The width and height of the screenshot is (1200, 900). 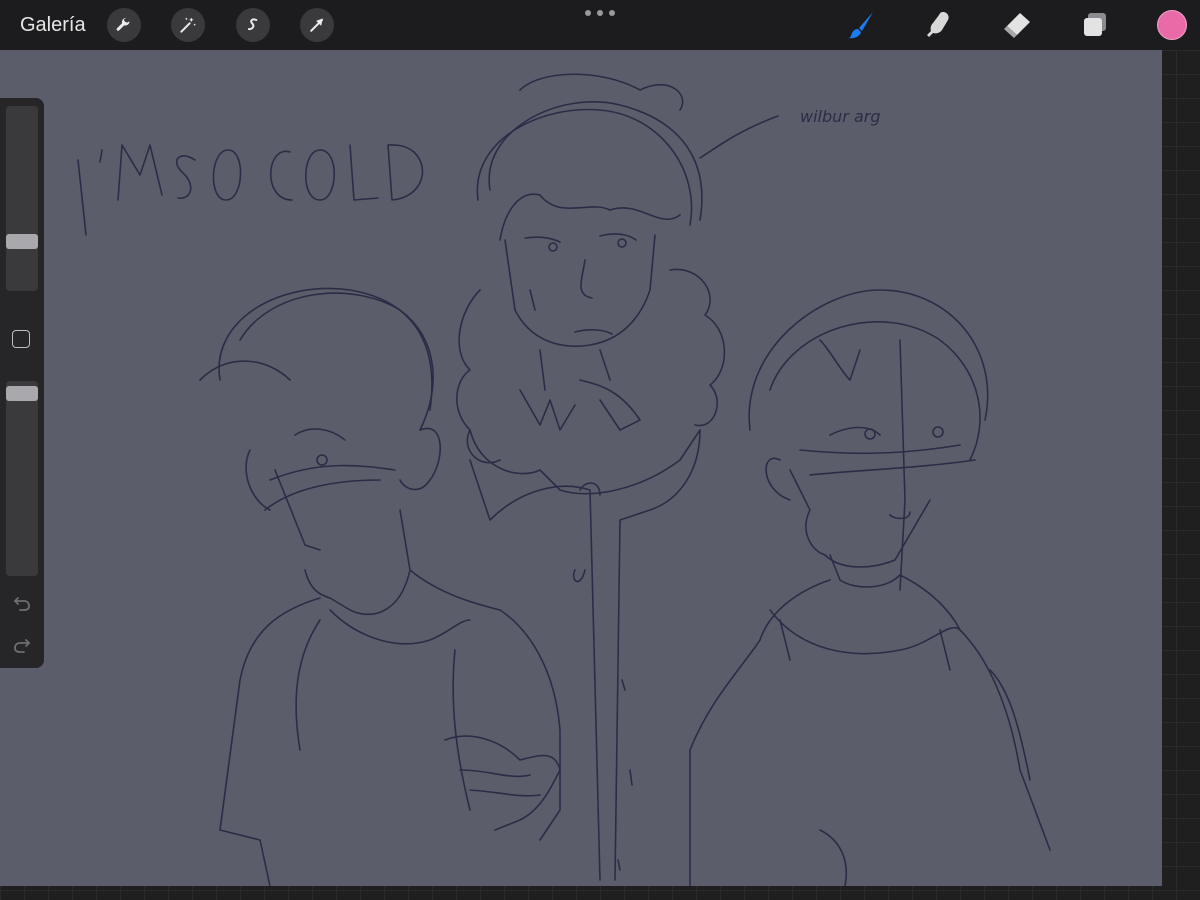 What do you see at coordinates (1172, 25) in the screenshot?
I see `color-picker-swatch` at bounding box center [1172, 25].